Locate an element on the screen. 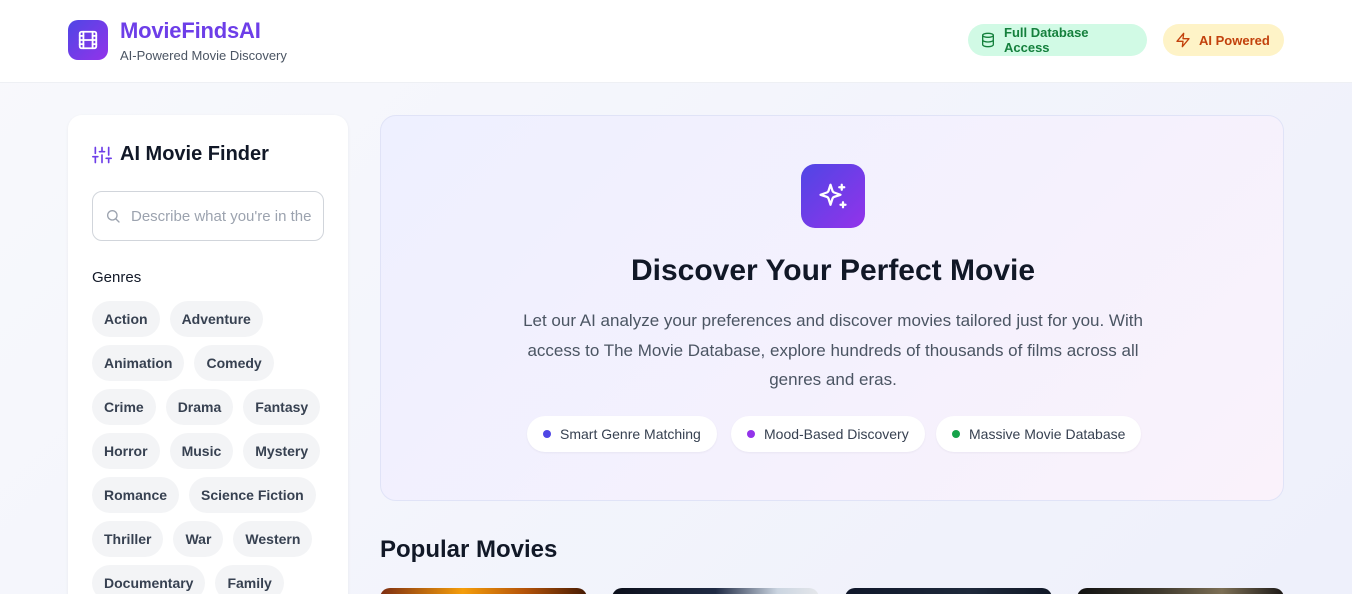 The width and height of the screenshot is (1352, 594). genre-chip-documentary: Documentary is located at coordinates (149, 579).